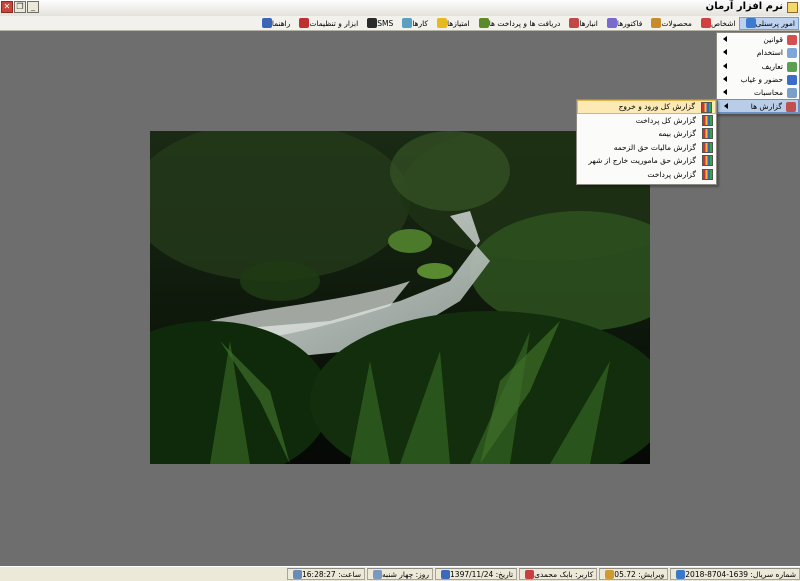 The height and width of the screenshot is (581, 800). I want to click on menu-item-label: محصولات, so click(676, 23).